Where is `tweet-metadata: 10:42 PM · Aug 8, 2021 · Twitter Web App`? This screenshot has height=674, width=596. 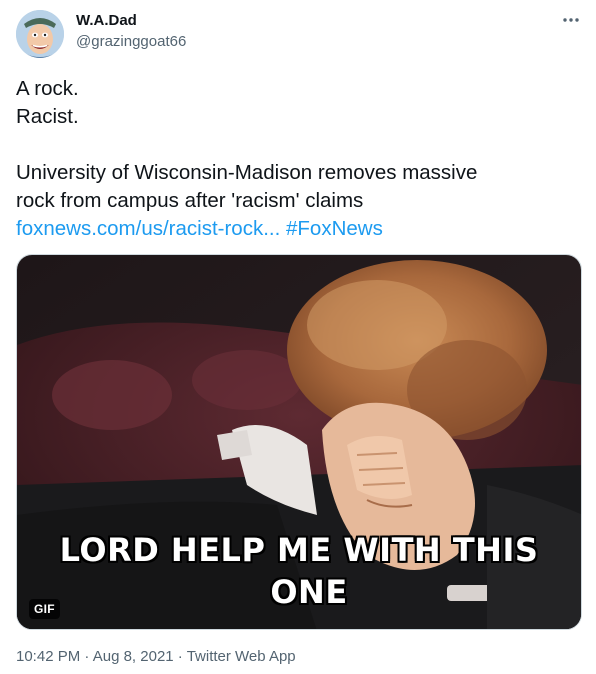 tweet-metadata: 10:42 PM · Aug 8, 2021 · Twitter Web App is located at coordinates (156, 656).